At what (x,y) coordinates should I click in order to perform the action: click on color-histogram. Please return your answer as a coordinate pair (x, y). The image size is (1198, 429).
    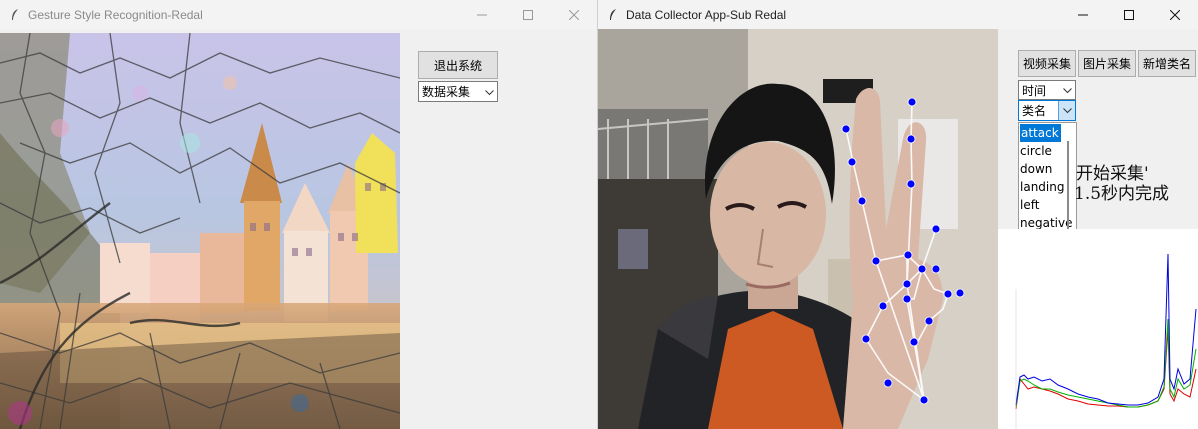
    Looking at the image, I should click on (1098, 329).